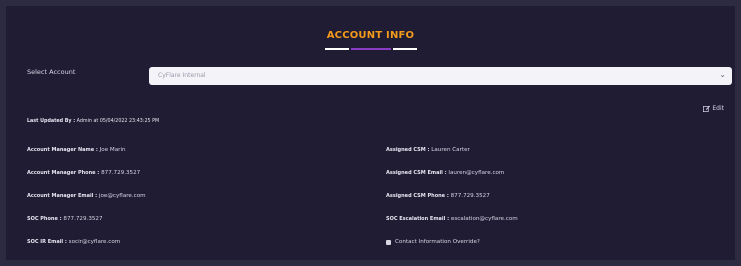 The image size is (741, 266). Describe the element at coordinates (417, 196) in the screenshot. I see `field-label: Assigned CSM Phone :` at that location.